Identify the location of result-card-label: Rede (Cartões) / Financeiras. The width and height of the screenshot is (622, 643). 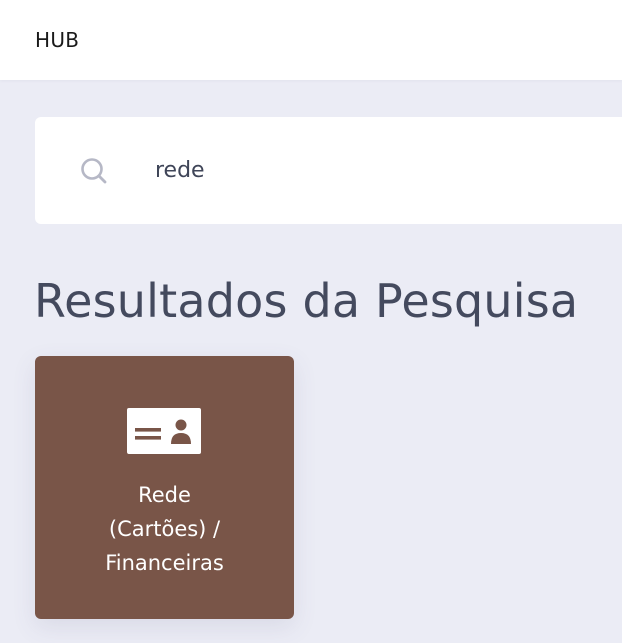
(164, 529).